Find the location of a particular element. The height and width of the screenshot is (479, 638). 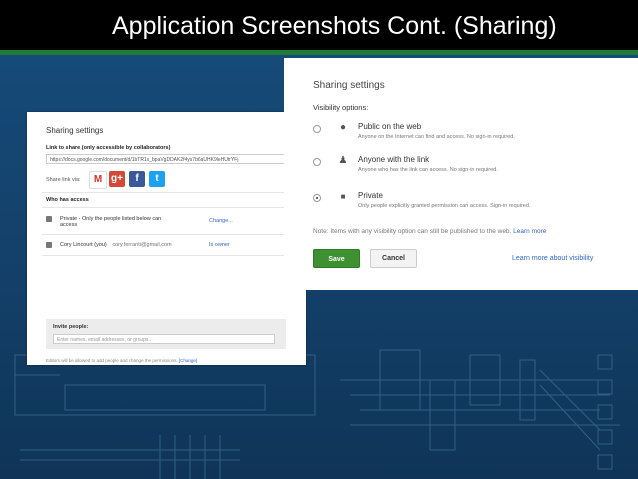

owner-email: cory.ferranti@gmail.com is located at coordinates (142, 245).